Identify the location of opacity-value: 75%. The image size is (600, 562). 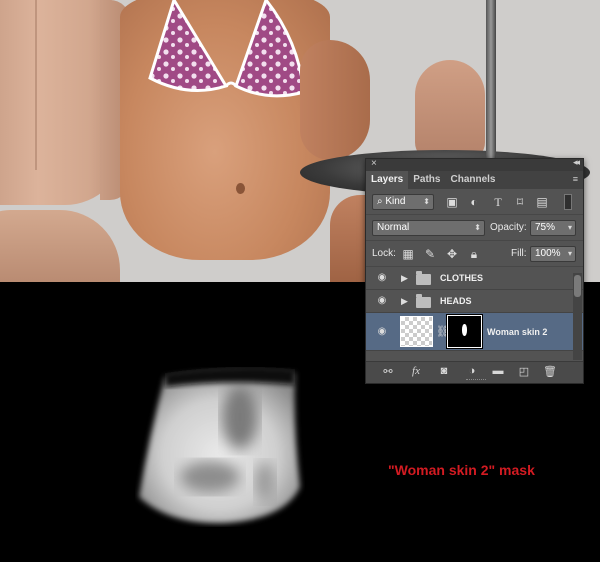
(545, 227).